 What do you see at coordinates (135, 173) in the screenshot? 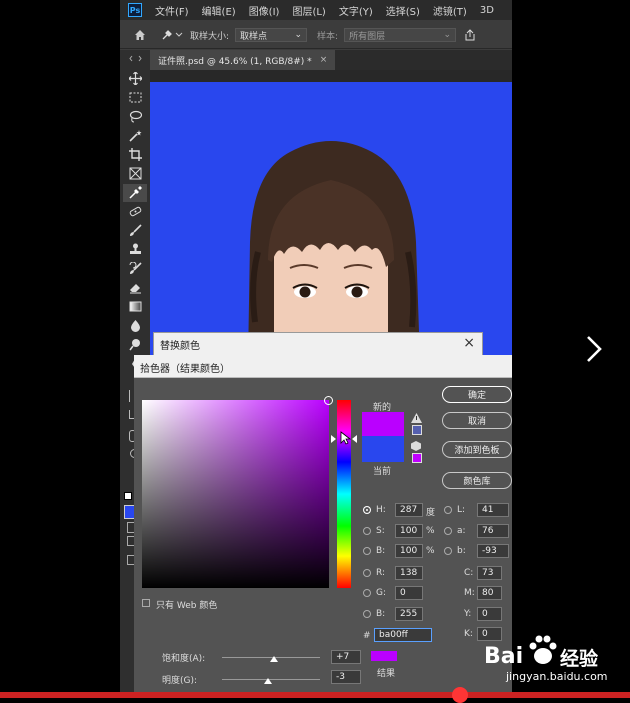
I see `frame-tool-icon` at bounding box center [135, 173].